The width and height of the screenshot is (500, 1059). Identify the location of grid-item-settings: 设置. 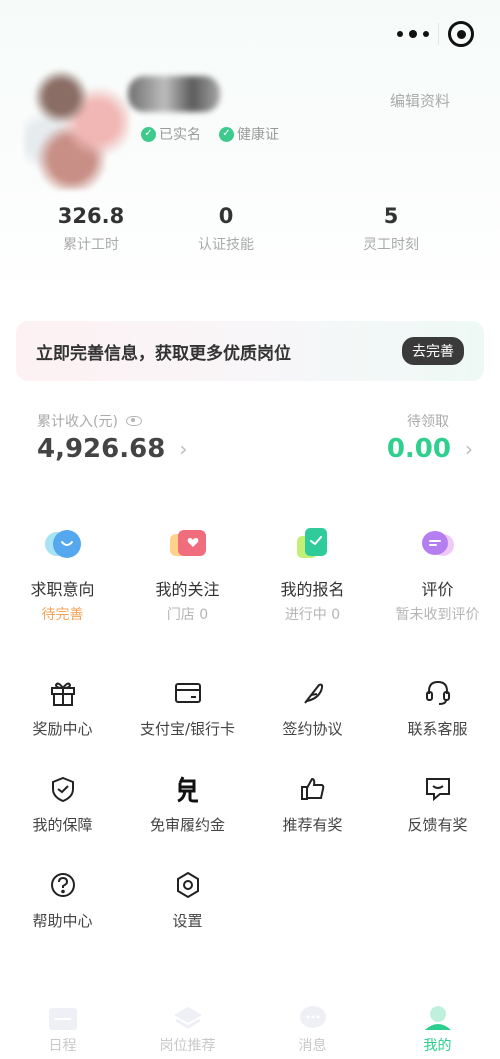
(187, 912).